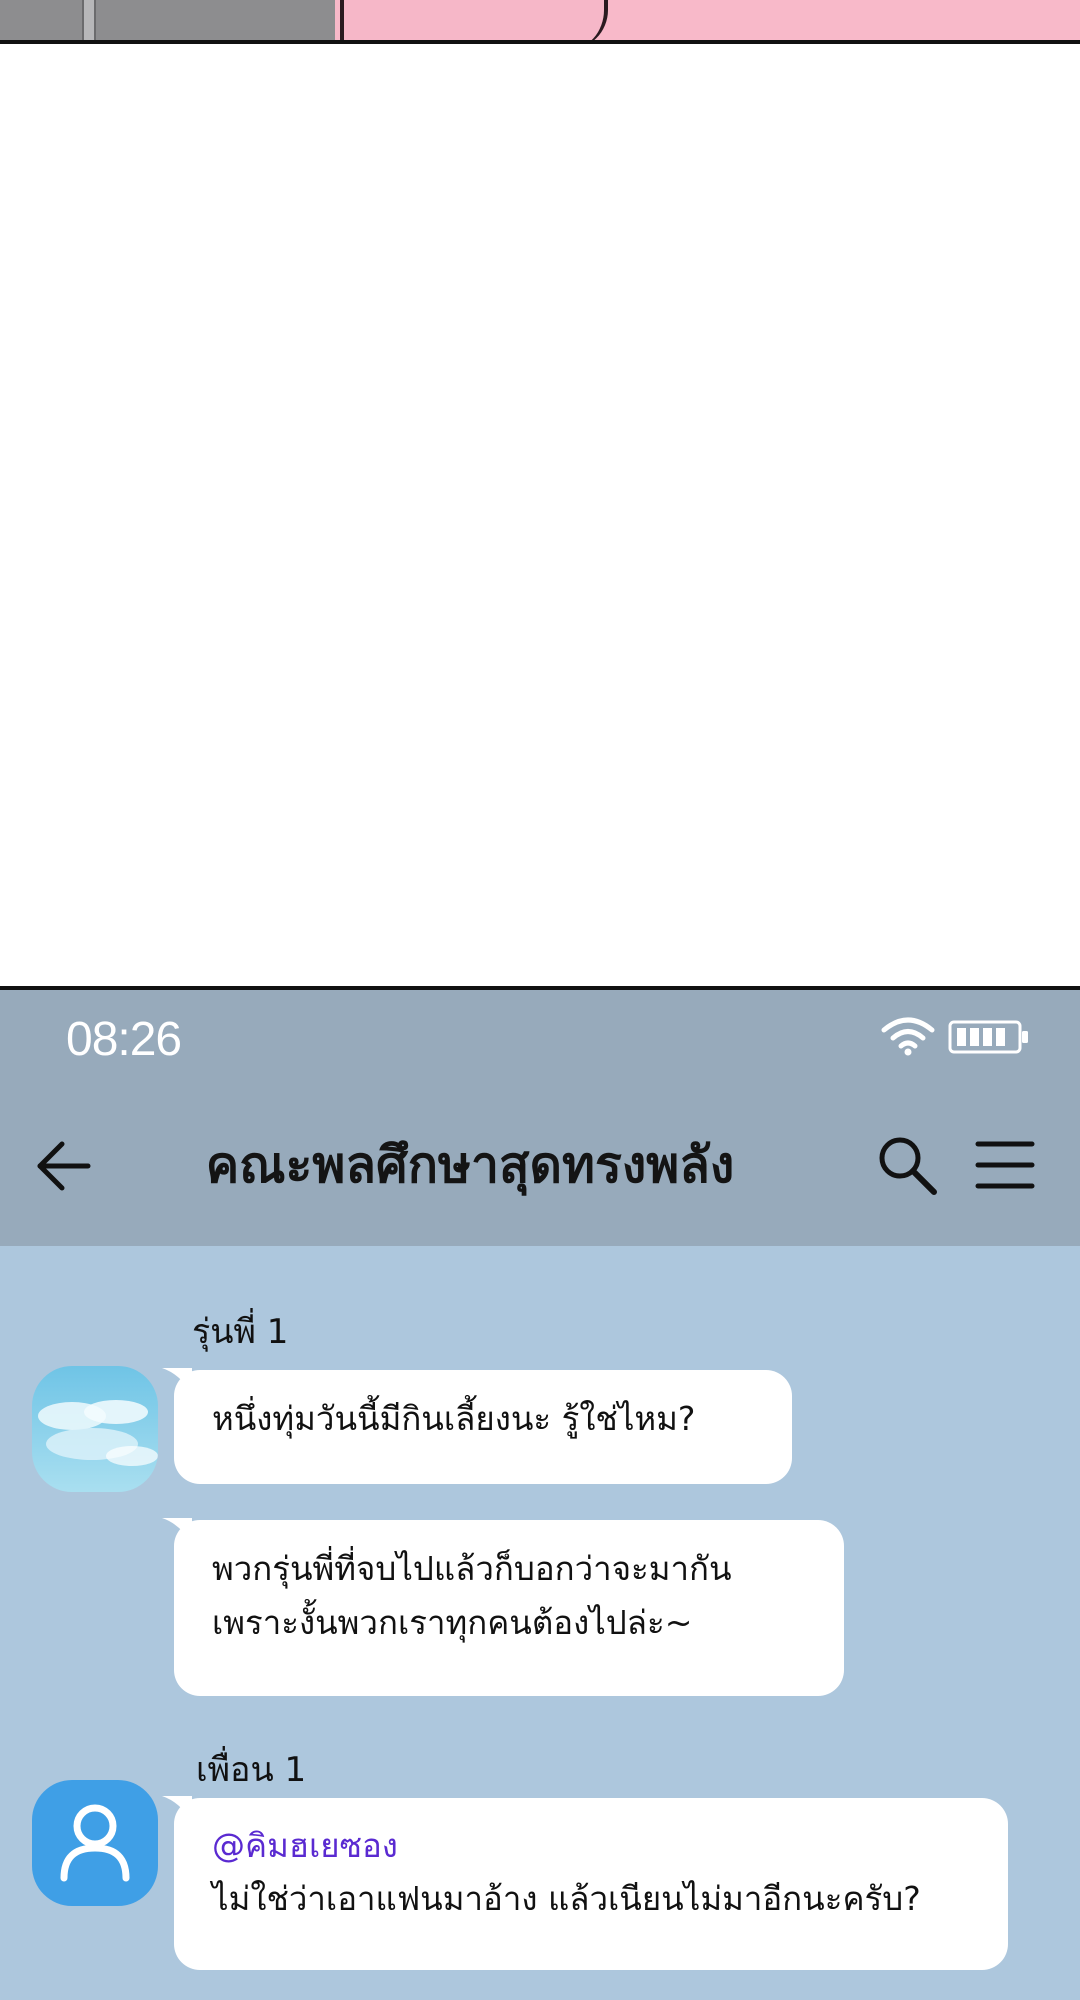 This screenshot has height=2000, width=1080. I want to click on menu-button, so click(1005, 1165).